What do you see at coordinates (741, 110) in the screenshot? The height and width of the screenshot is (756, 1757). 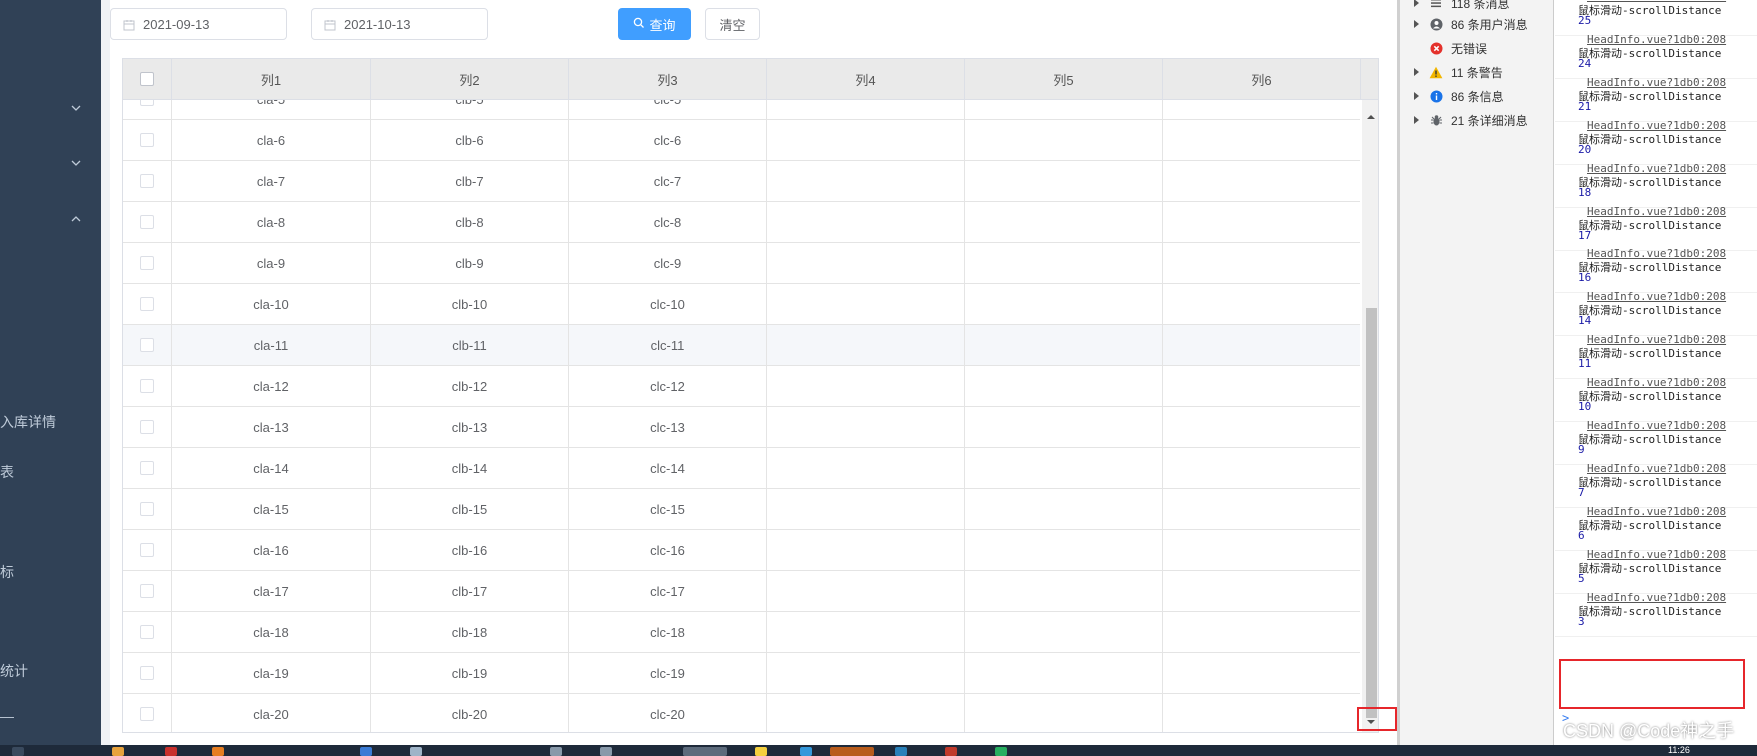 I see `table-row: cla-5clb-5clc-5` at bounding box center [741, 110].